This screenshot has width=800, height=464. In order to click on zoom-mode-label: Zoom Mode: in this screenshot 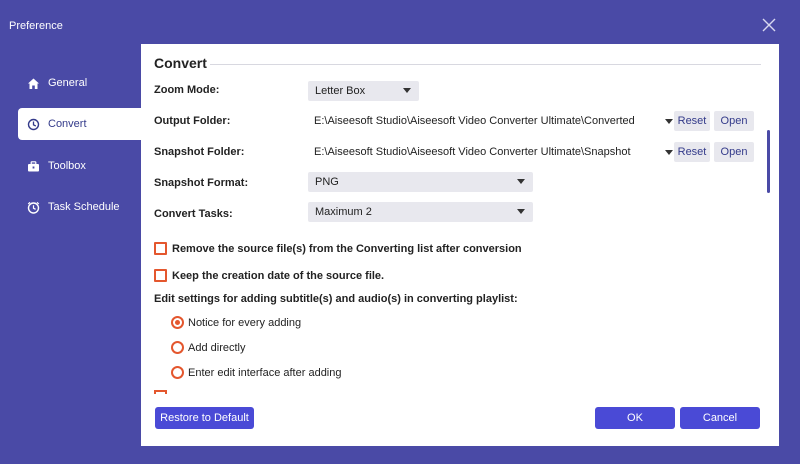, I will do `click(187, 90)`.